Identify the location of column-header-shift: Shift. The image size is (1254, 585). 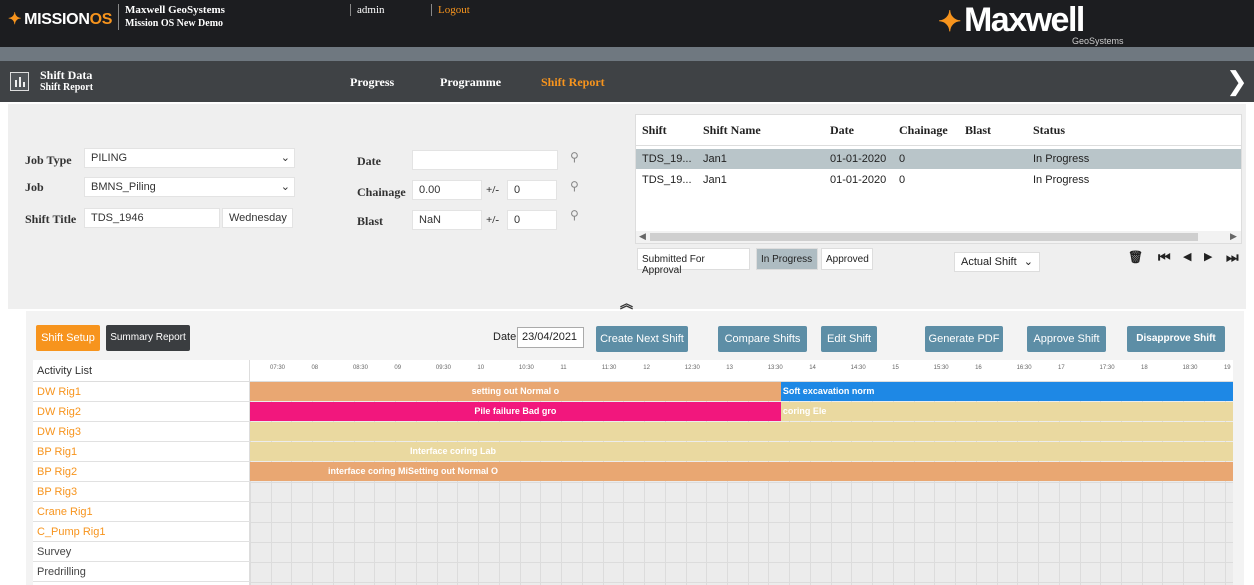
(654, 130).